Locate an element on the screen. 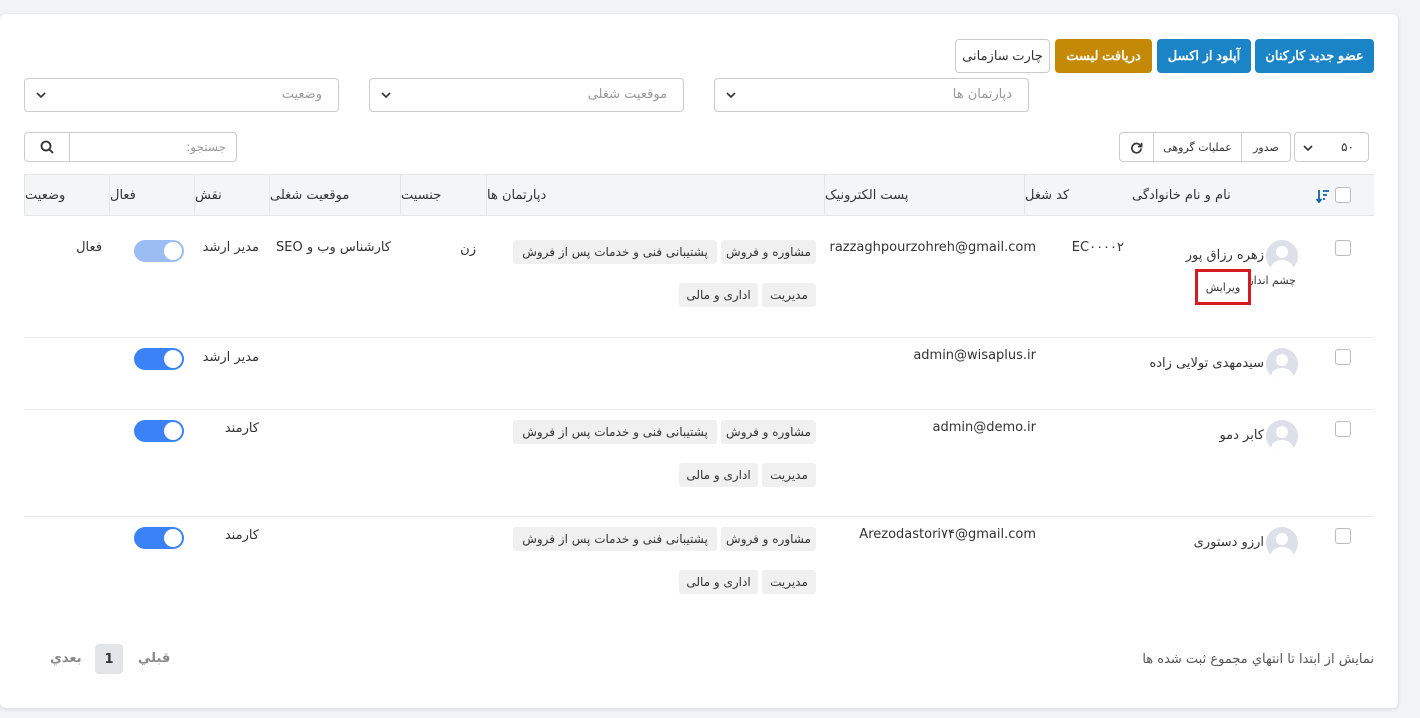 The width and height of the screenshot is (1420, 718). column-header-active: فعال is located at coordinates (151, 195).